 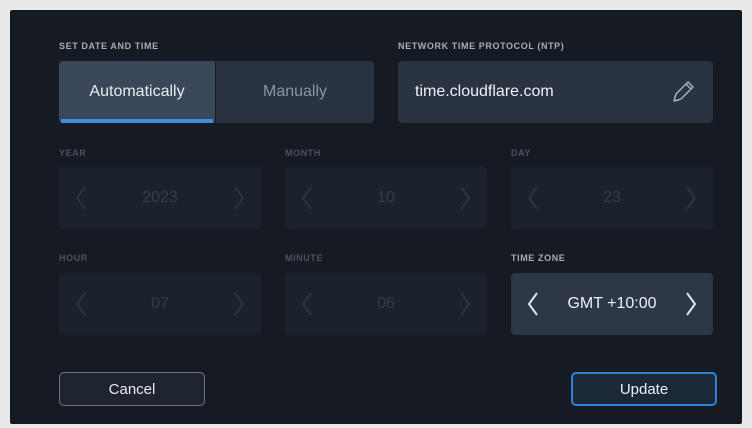 I want to click on day-value: 23, so click(x=612, y=197).